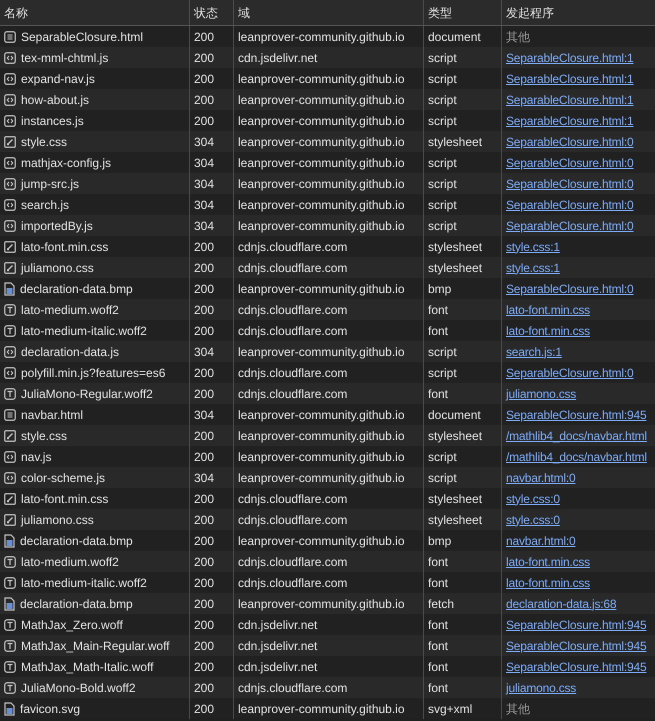 The image size is (655, 721). I want to click on resource-type: document, so click(454, 415).